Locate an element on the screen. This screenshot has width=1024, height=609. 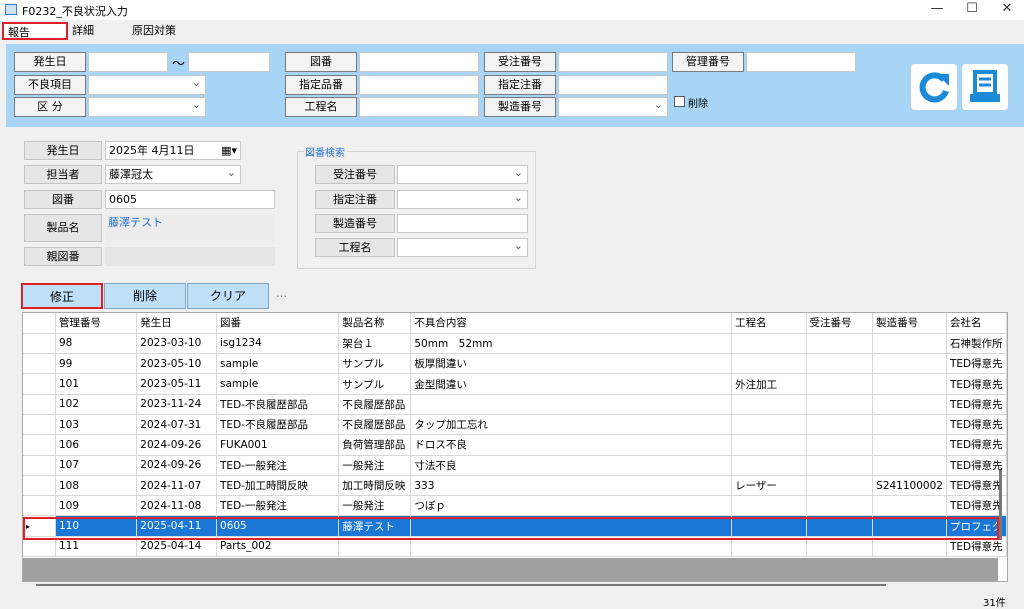
table-cell: 107 is located at coordinates (96, 465).